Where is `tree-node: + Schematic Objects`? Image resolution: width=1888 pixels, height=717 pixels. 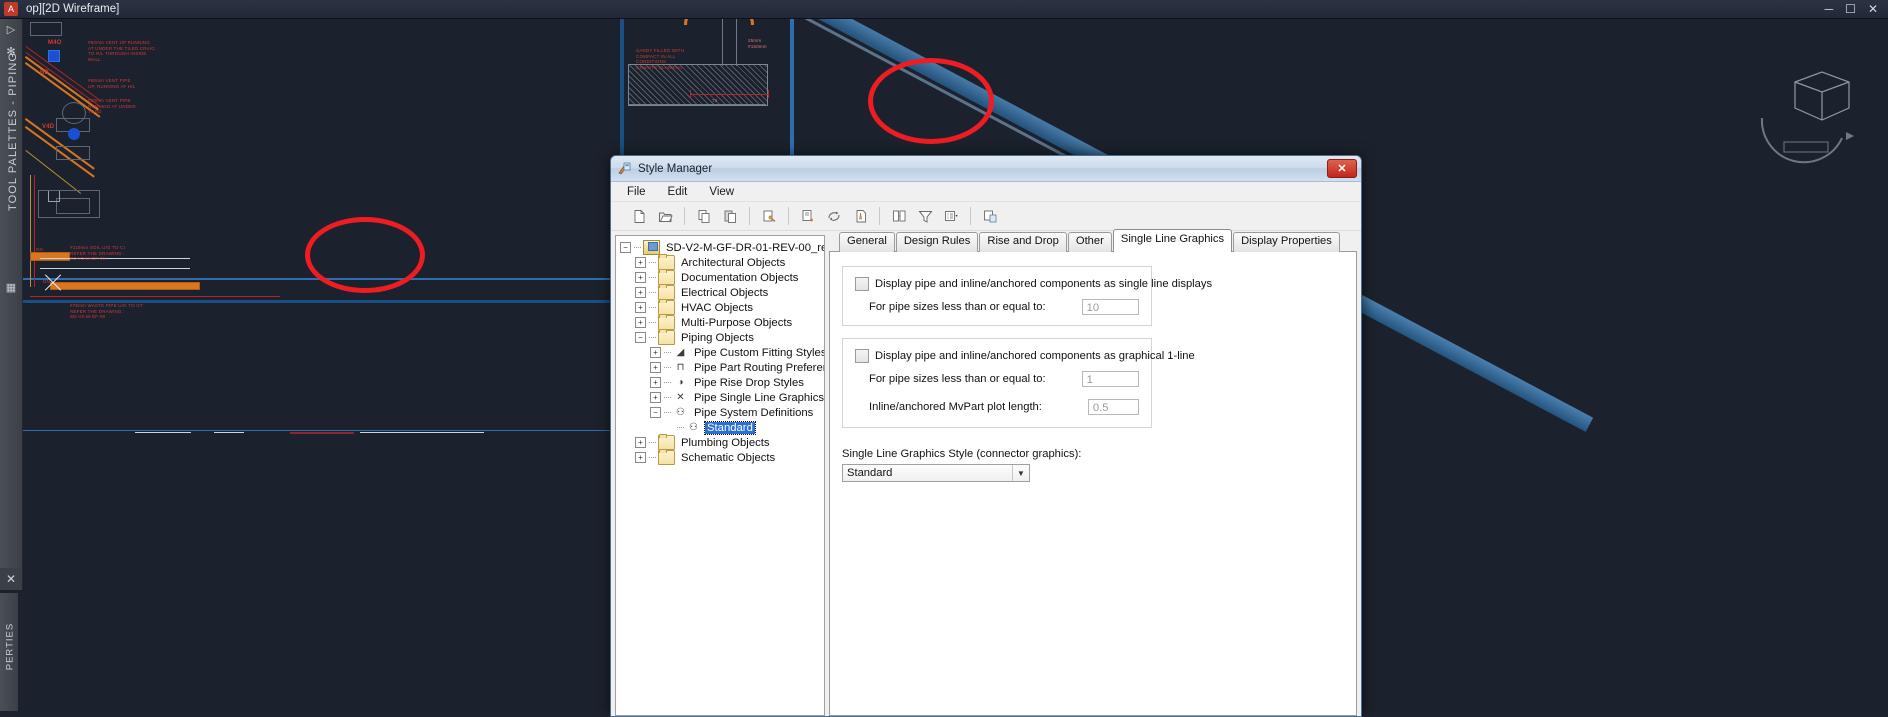
tree-node: + Schematic Objects is located at coordinates (720, 457).